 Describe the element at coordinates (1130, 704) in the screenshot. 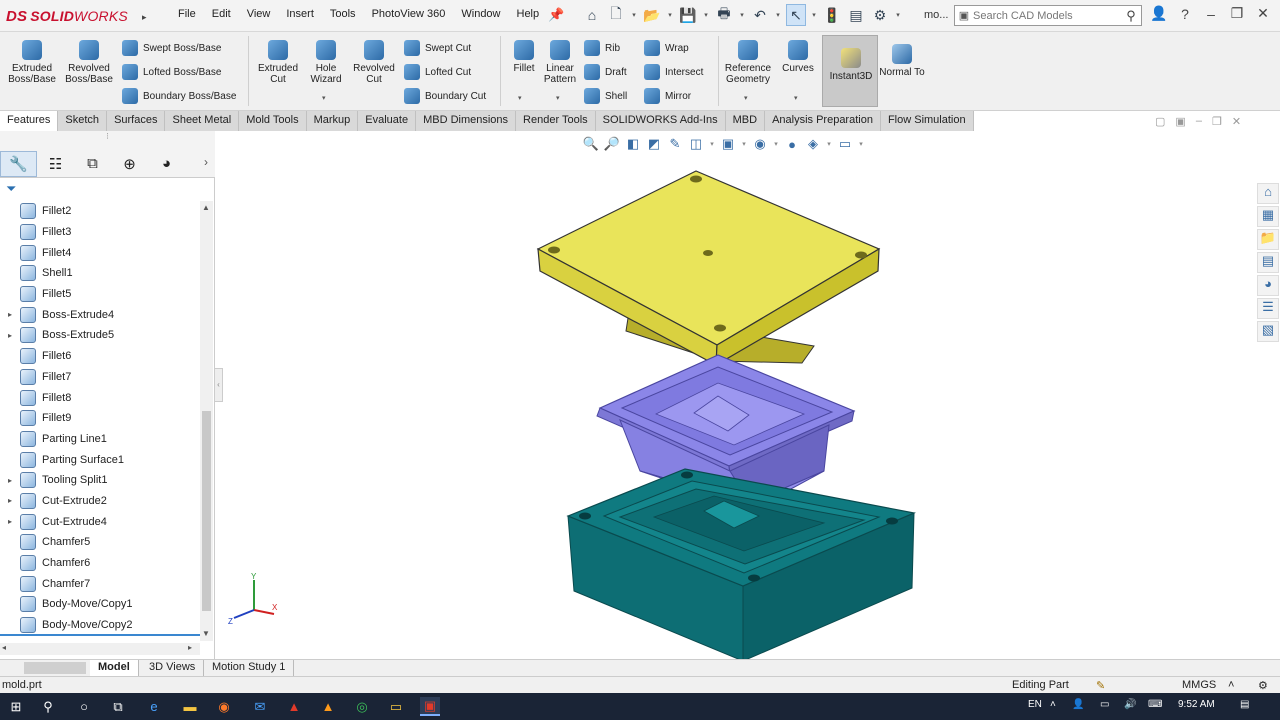

I see `volume-icon: 🔊` at that location.